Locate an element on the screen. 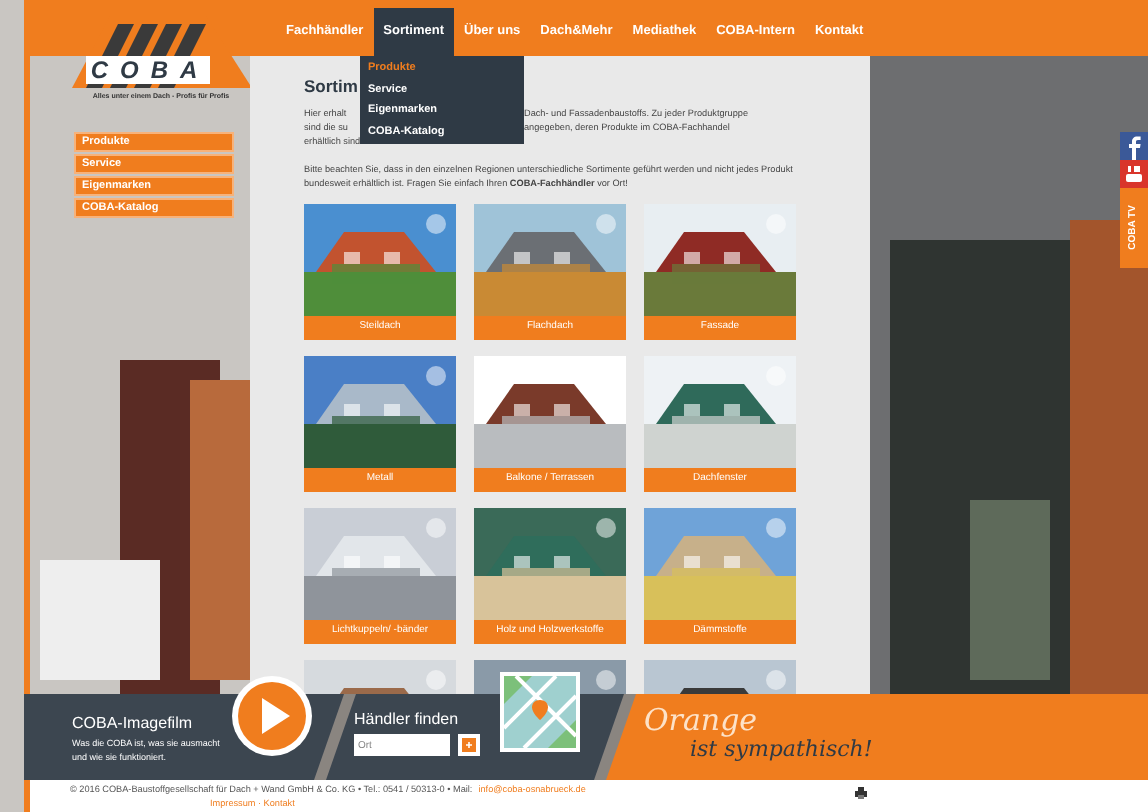  slogan-text: Orange is located at coordinates (701, 719).